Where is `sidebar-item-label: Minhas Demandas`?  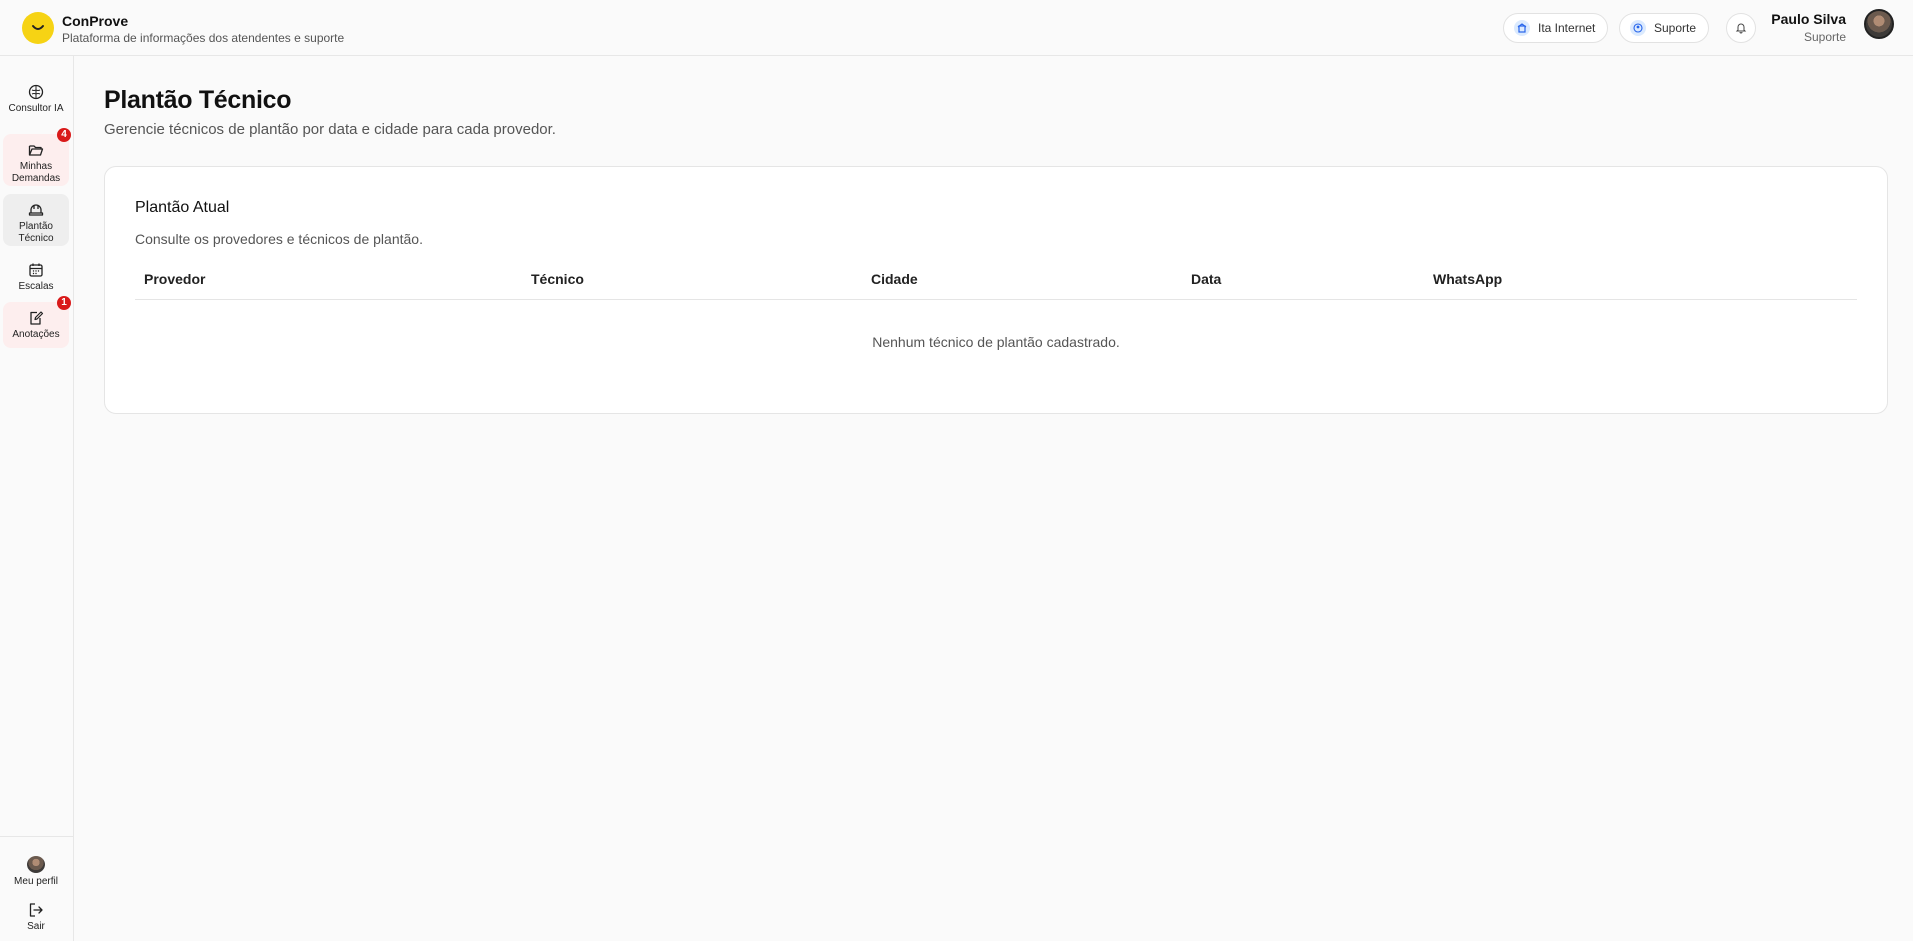
sidebar-item-label: Minhas Demandas is located at coordinates (36, 172).